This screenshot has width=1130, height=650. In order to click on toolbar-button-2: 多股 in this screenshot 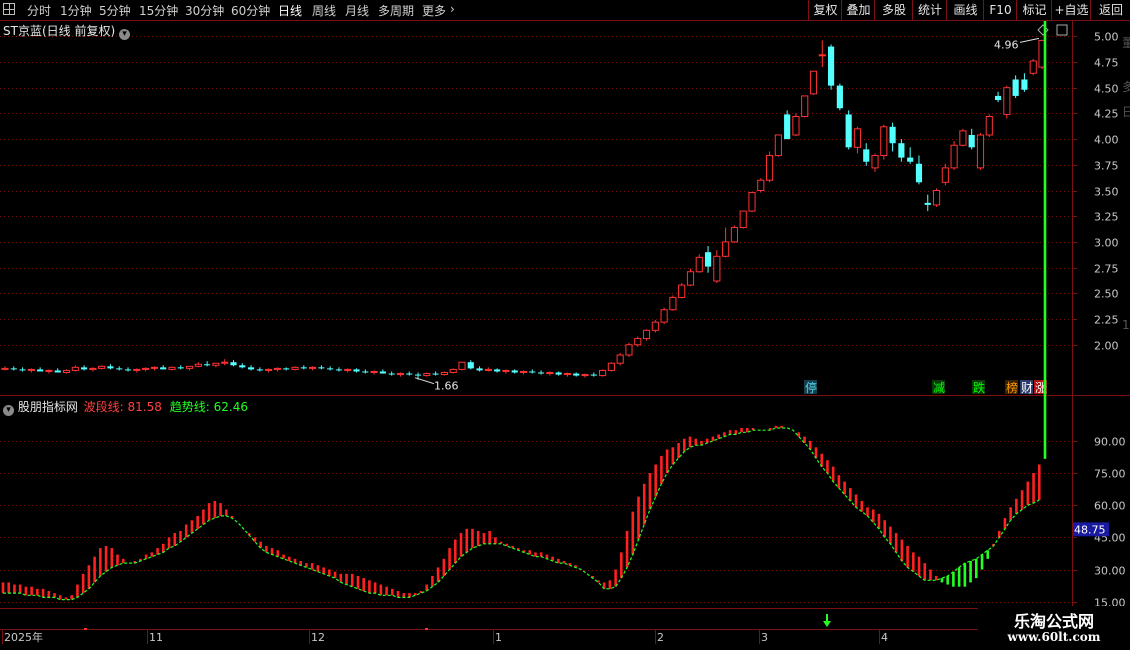, I will do `click(893, 10)`.